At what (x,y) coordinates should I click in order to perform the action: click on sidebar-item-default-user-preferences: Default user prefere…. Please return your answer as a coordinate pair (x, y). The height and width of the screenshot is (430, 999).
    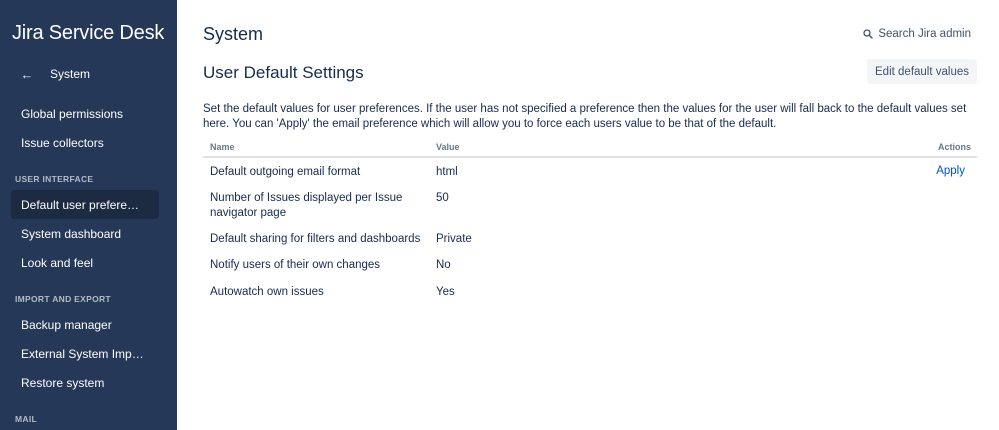
    Looking at the image, I should click on (85, 204).